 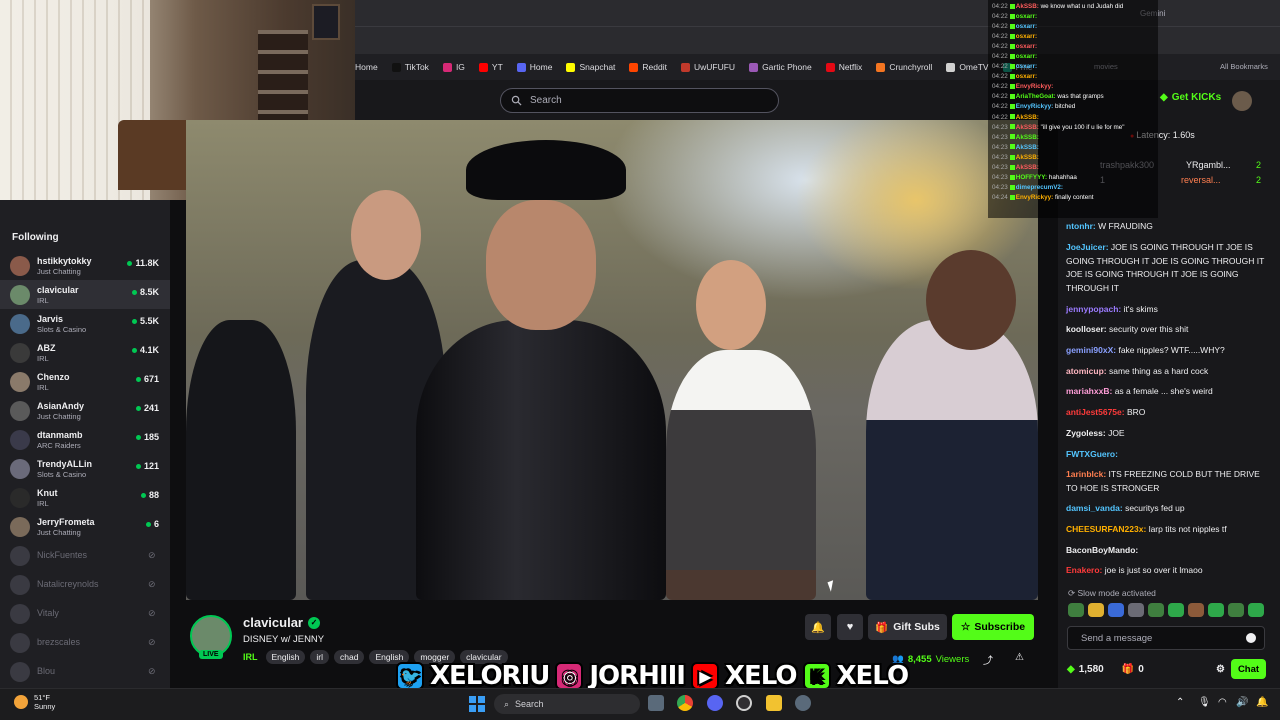 What do you see at coordinates (66, 521) in the screenshot?
I see `channel-name: JerryFrometa` at bounding box center [66, 521].